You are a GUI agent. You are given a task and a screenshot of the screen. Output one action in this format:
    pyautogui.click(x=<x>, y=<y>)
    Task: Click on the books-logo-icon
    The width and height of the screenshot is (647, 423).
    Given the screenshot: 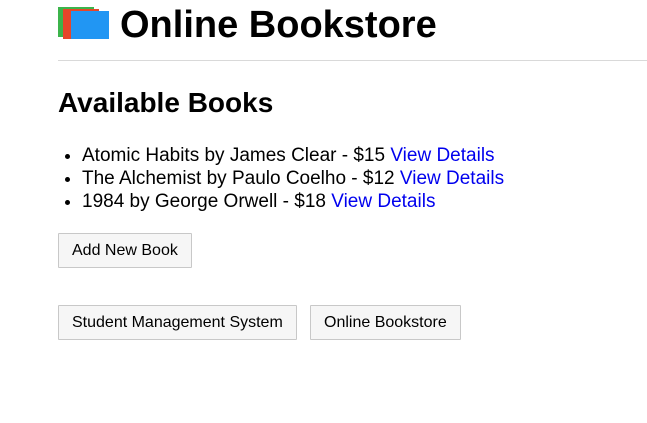 What is the action you would take?
    pyautogui.click(x=84, y=25)
    